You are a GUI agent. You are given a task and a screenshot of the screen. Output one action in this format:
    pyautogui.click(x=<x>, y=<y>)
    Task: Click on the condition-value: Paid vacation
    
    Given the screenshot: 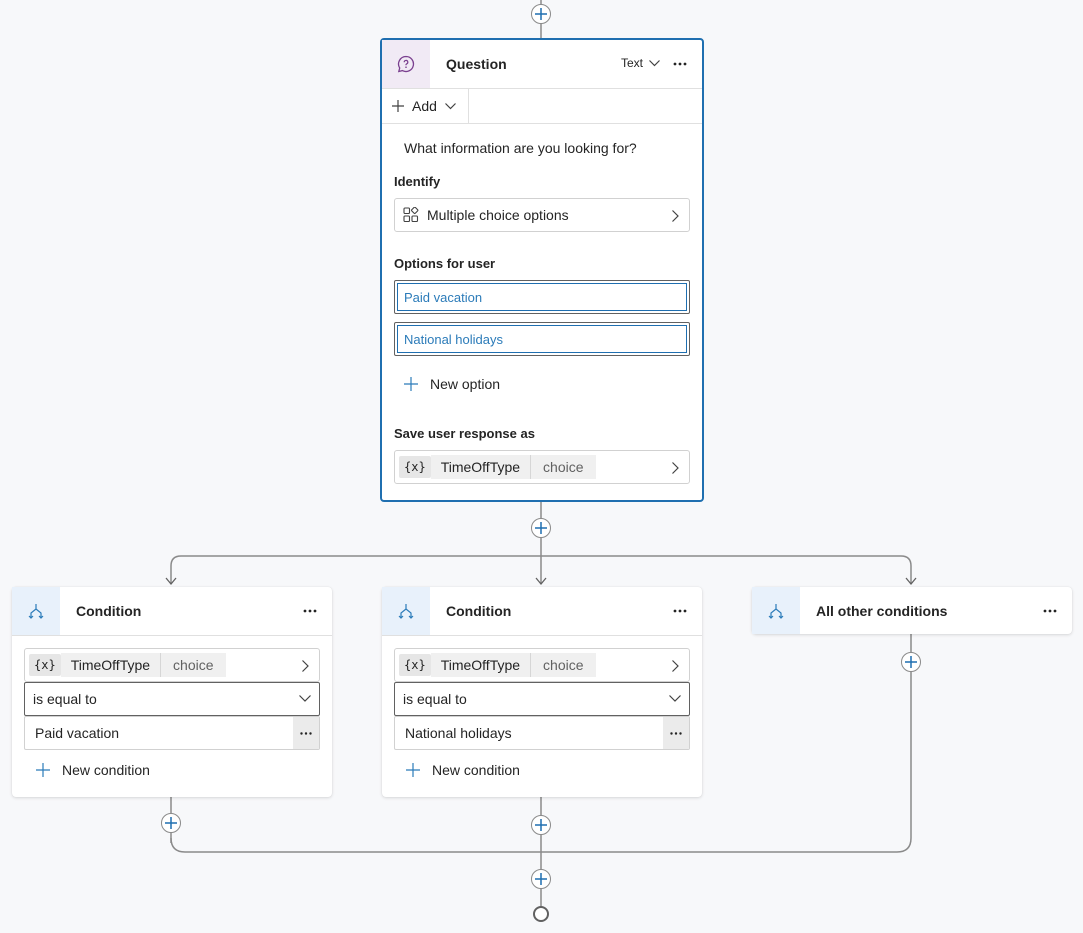 What is the action you would take?
    pyautogui.click(x=77, y=733)
    